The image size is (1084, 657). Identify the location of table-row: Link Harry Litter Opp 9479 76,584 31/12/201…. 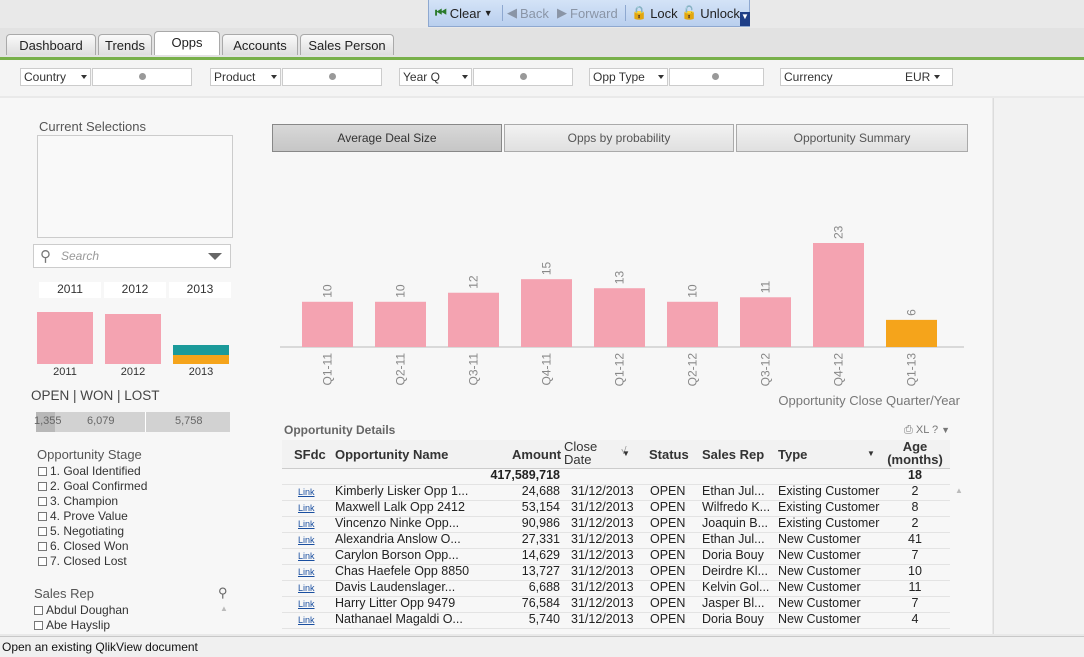
(616, 604).